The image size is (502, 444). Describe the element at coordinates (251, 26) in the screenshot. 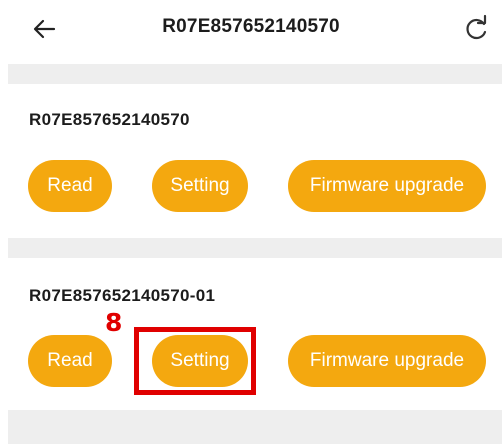

I see `page-title: R07E857652140570` at that location.